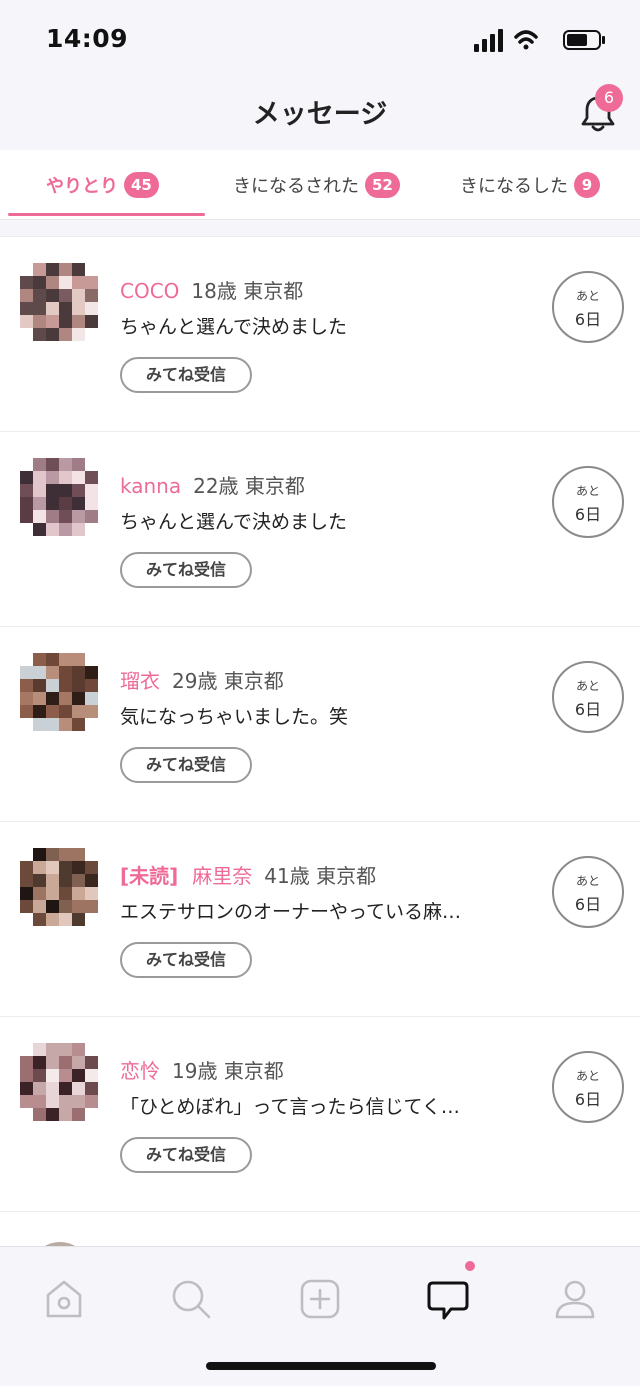  I want to click on status-icons, so click(539, 40).